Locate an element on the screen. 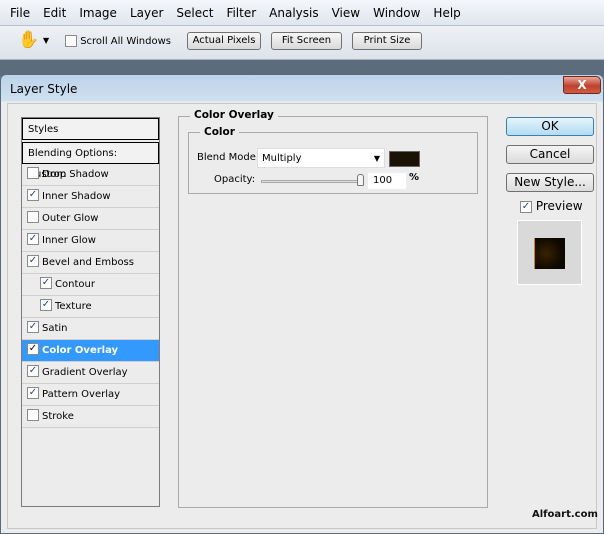  actual-pixels-button: Actual Pixels is located at coordinates (224, 41).